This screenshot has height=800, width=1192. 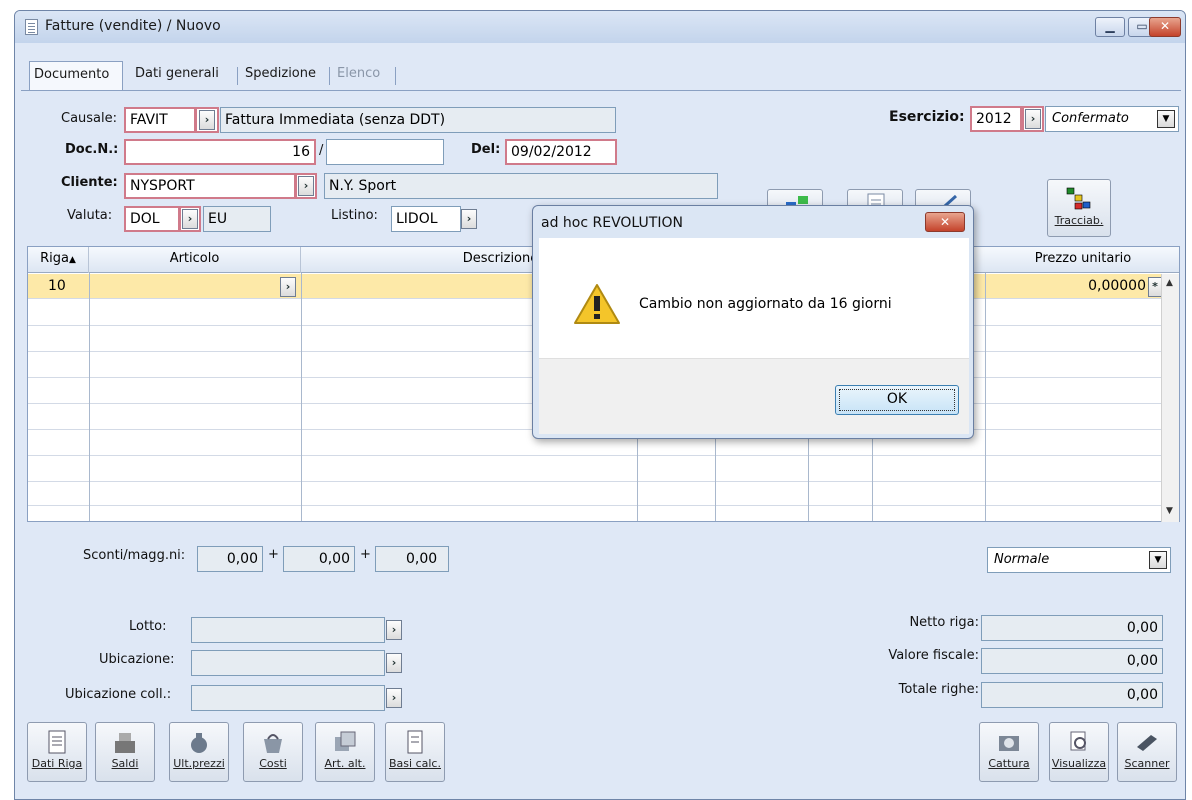 I want to click on cliente-zoom-wrap: ›, so click(x=306, y=186).